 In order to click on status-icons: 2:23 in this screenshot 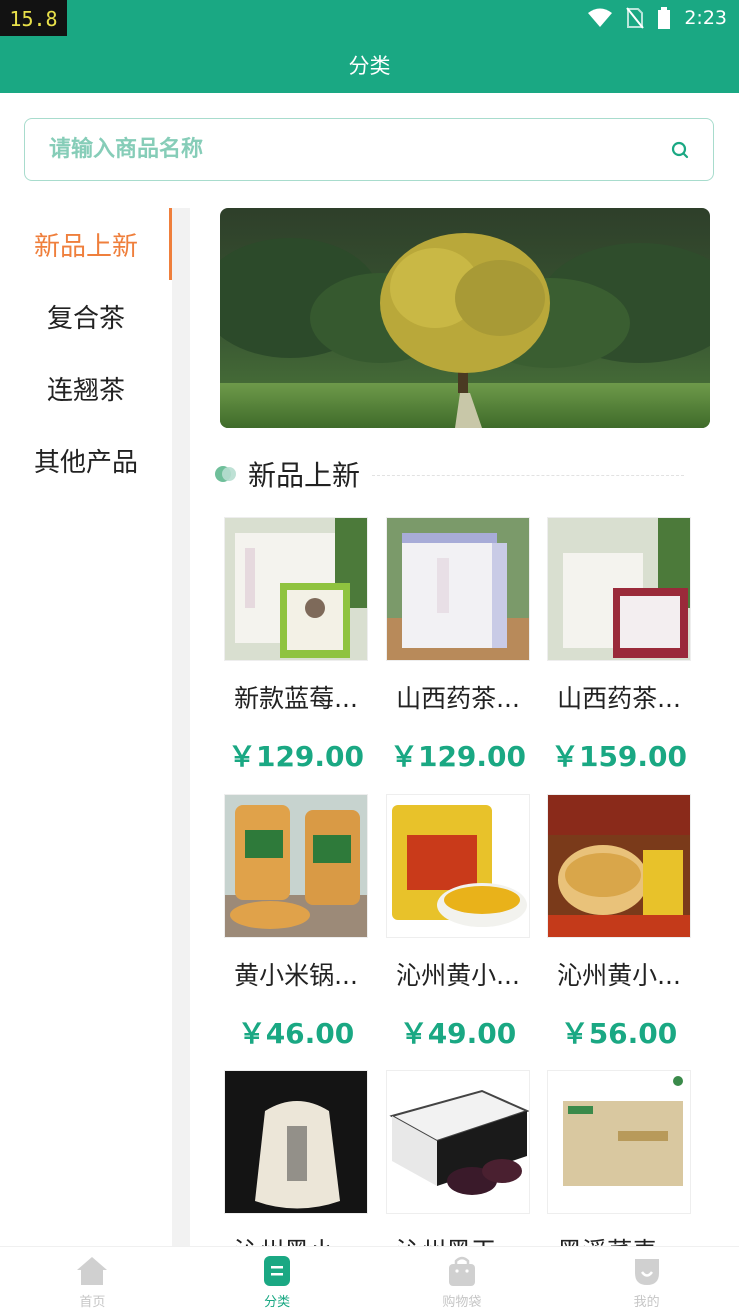, I will do `click(657, 18)`.